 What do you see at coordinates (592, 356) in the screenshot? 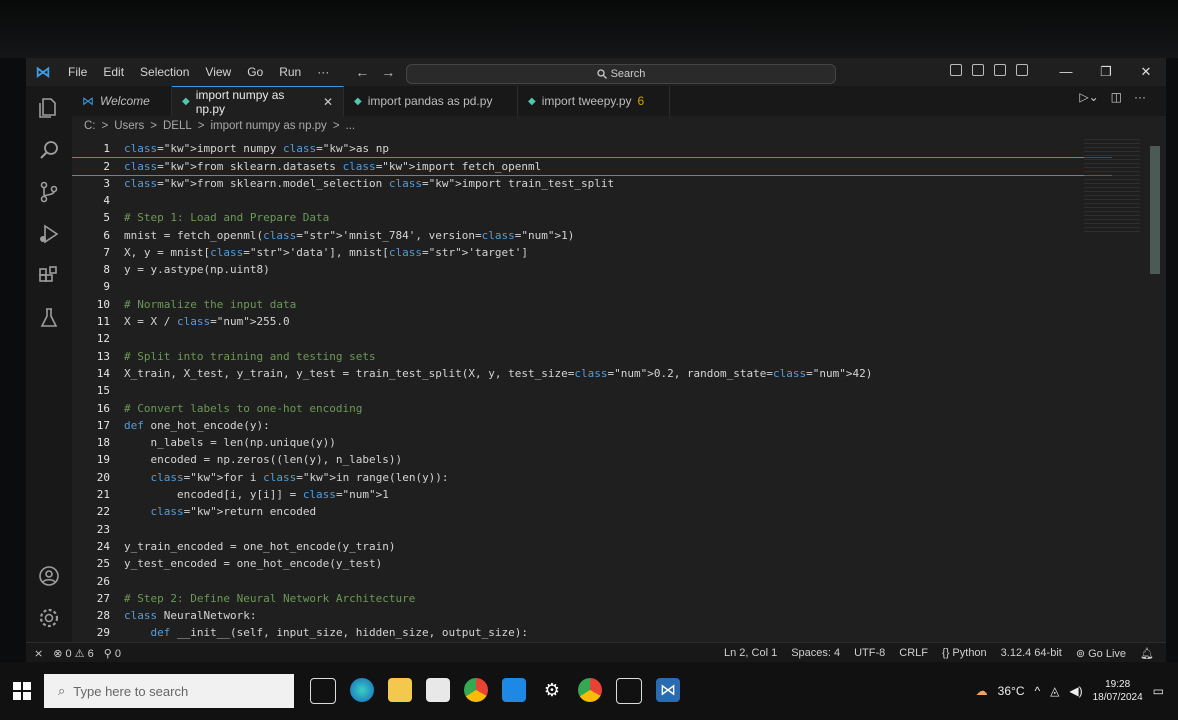
I see `code-line: 13 # Split into training and testing sets` at bounding box center [592, 356].